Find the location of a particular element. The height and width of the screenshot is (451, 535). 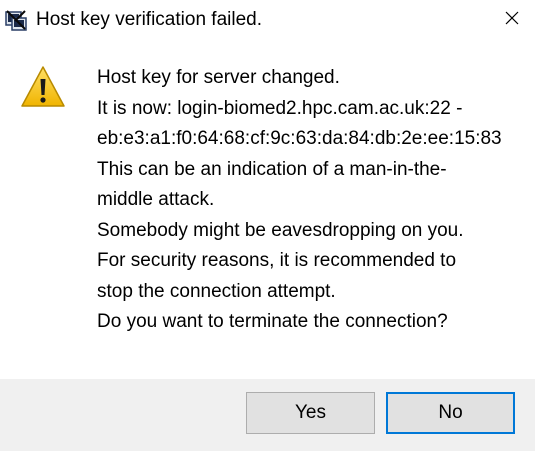

message-line: Somebody might be eavesdropping on you. is located at coordinates (280, 230).